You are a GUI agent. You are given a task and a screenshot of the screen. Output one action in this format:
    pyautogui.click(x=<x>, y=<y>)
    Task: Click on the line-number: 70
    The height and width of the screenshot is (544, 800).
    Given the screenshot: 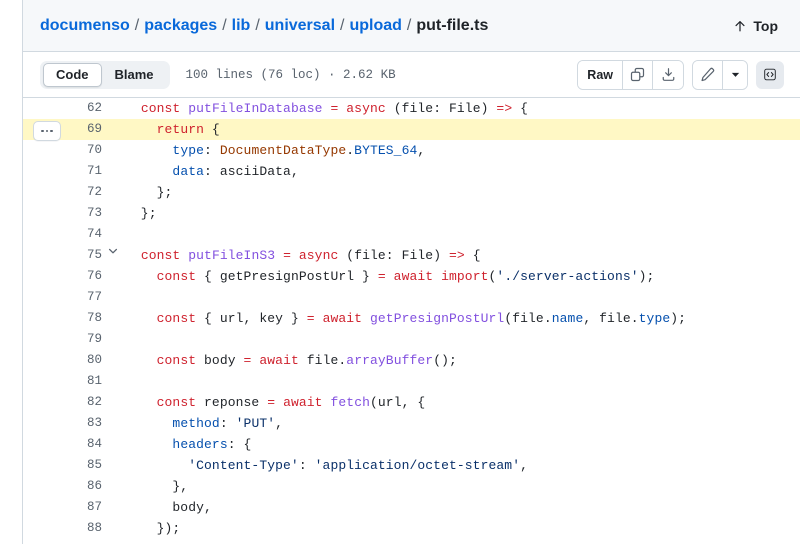 What is the action you would take?
    pyautogui.click(x=62, y=150)
    